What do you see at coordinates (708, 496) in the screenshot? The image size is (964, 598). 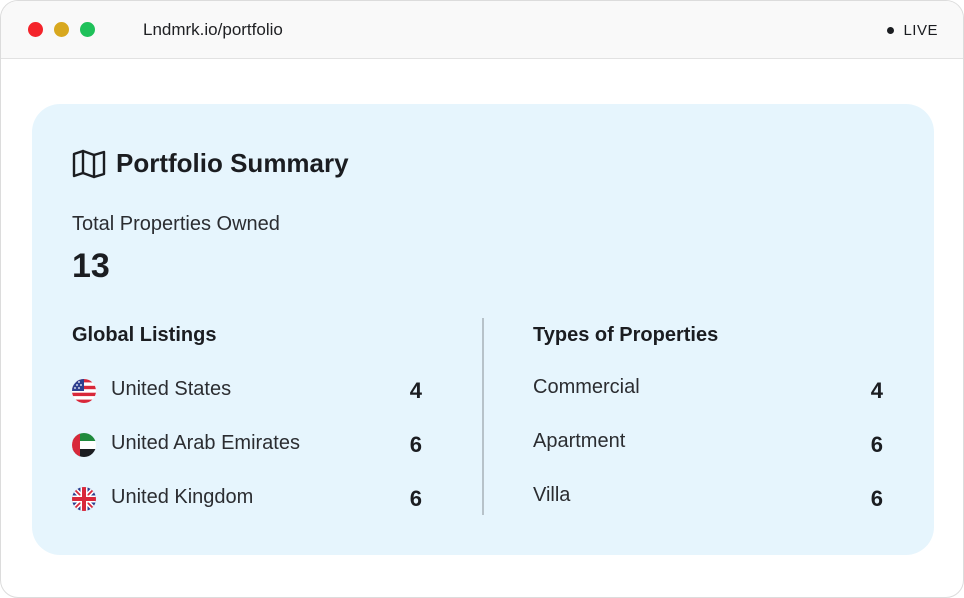 I see `property-type-row-villa: Villa 6` at bounding box center [708, 496].